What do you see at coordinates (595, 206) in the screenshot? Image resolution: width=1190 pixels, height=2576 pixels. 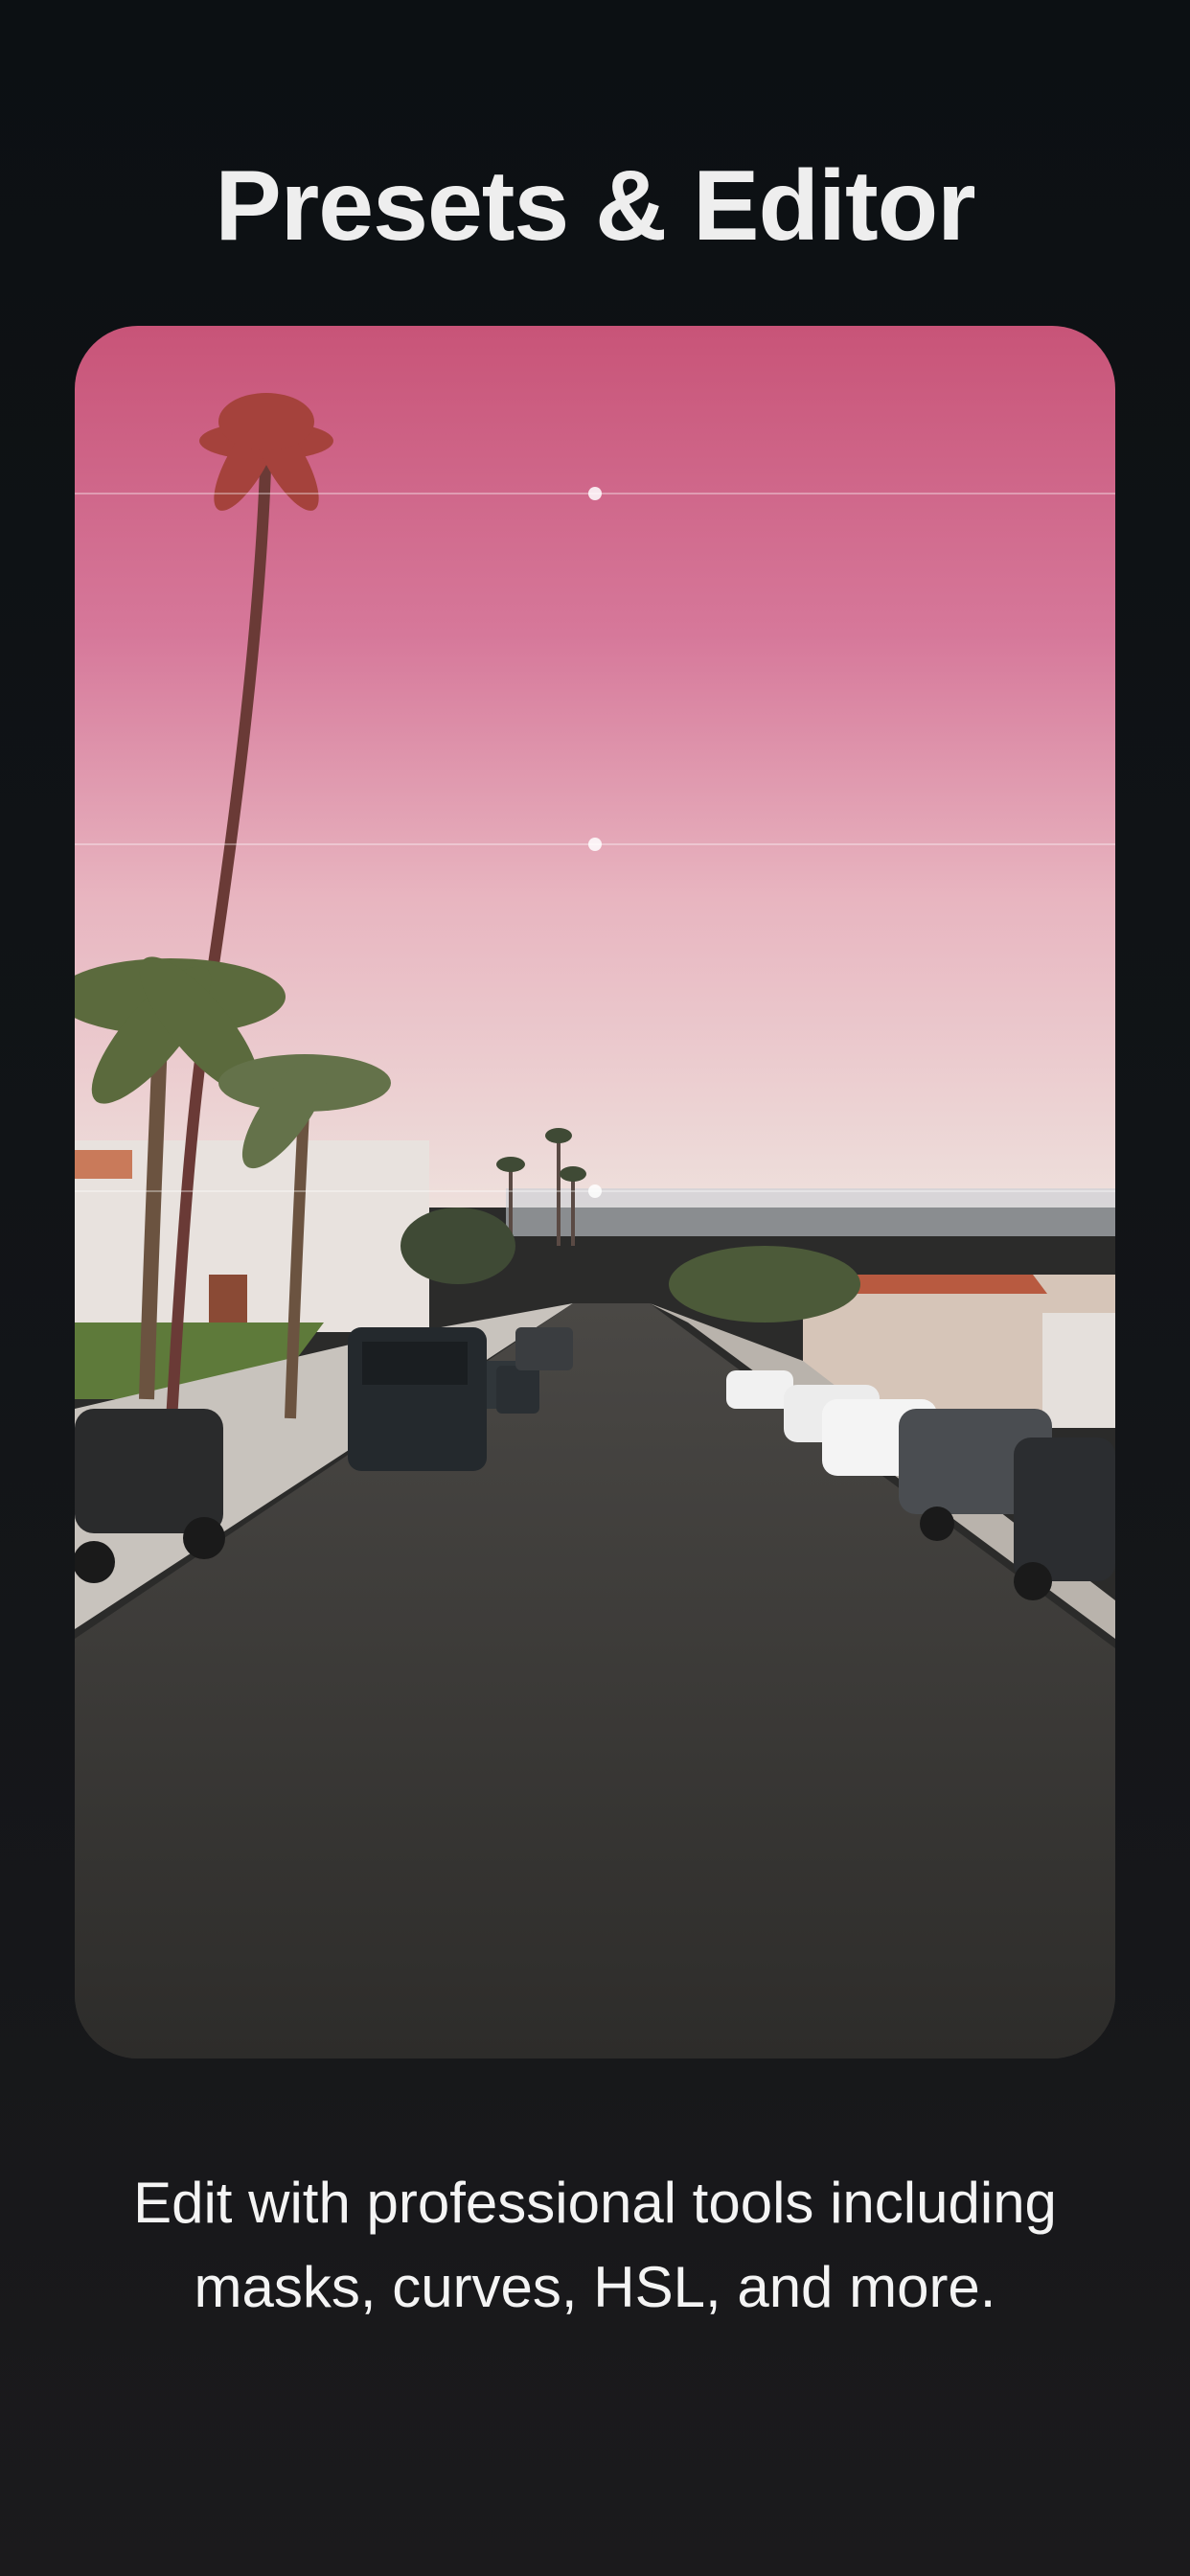 I see `page-title: Presets & Editor` at bounding box center [595, 206].